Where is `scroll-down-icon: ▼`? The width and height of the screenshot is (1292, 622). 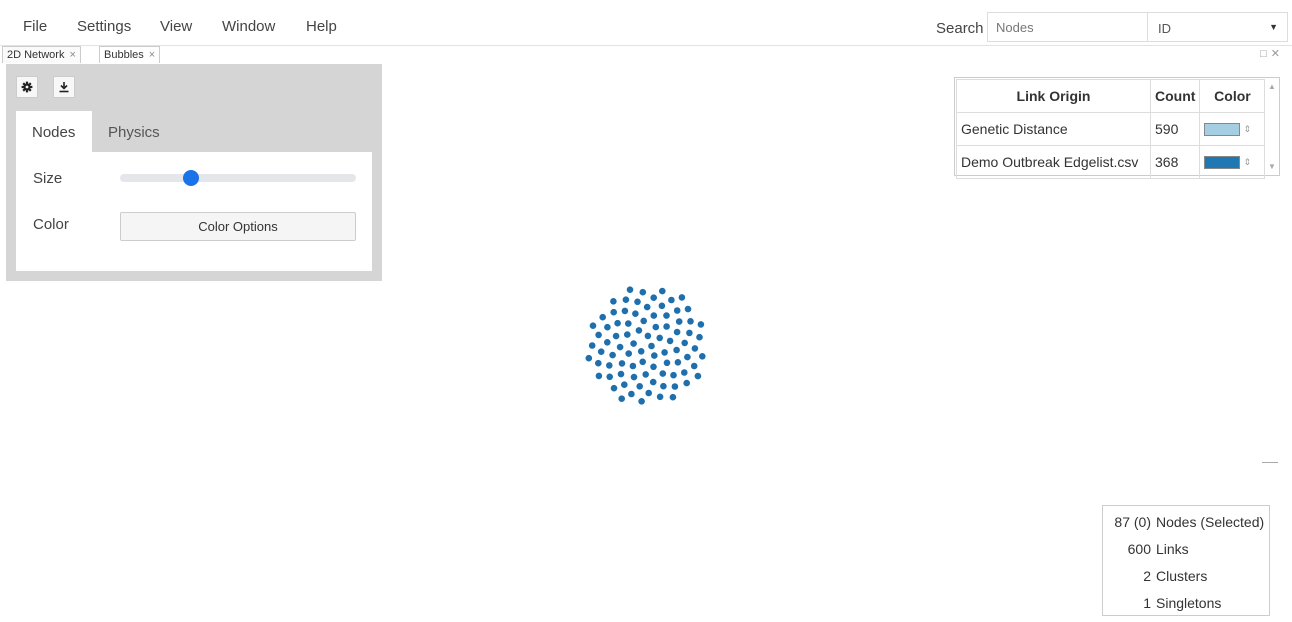
scroll-down-icon: ▼ is located at coordinates (1272, 166).